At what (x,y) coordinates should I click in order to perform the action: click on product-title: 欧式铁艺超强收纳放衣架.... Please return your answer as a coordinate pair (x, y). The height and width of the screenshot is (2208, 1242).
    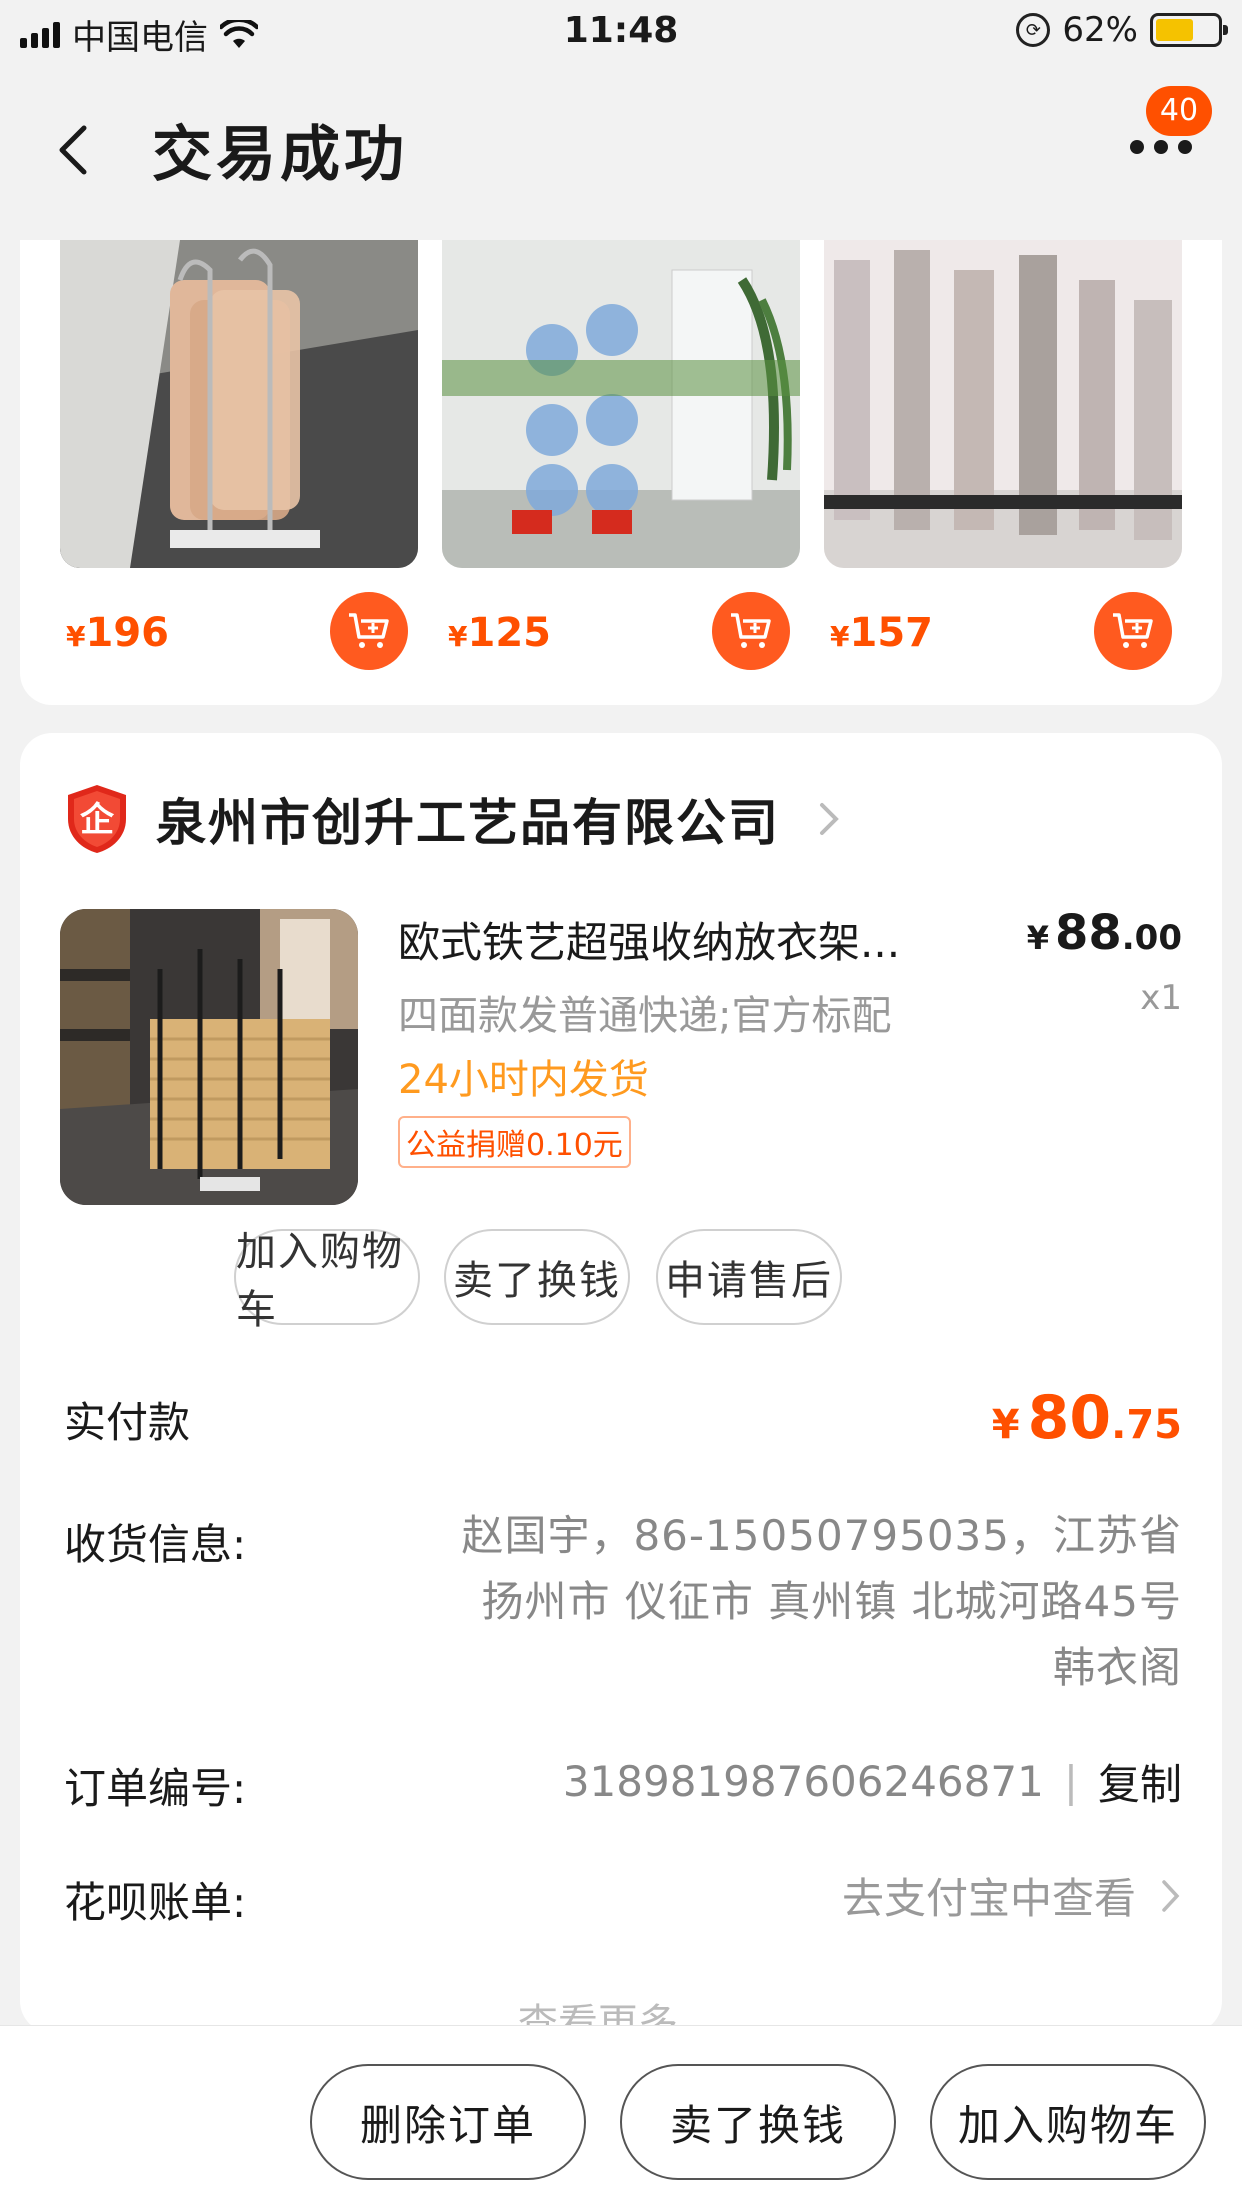
    Looking at the image, I should click on (688, 939).